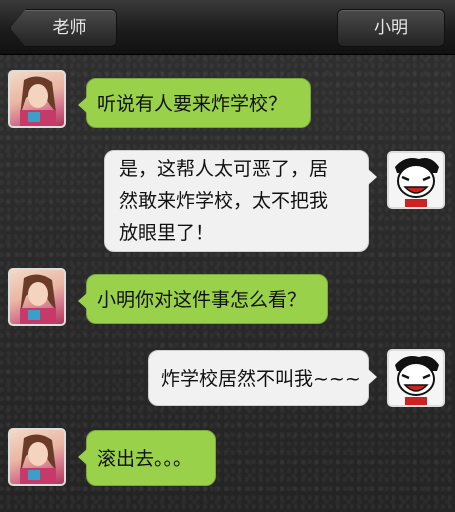  I want to click on message-bubble-right: 炸学校居然不叫我~~~, so click(262, 378).